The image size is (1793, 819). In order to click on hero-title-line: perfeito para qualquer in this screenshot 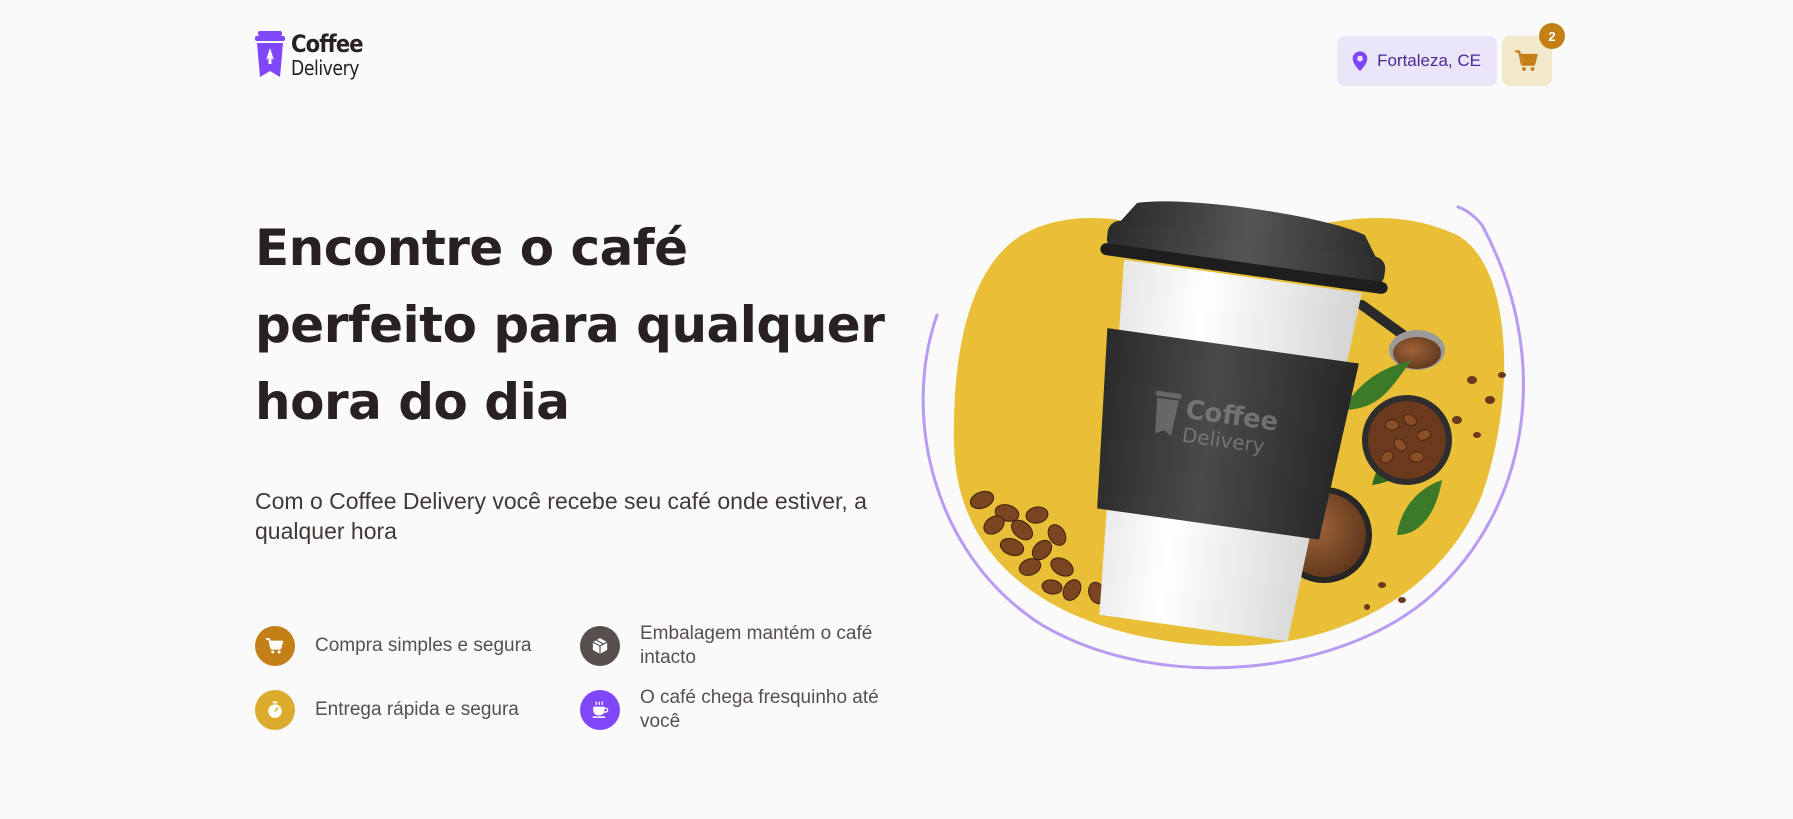, I will do `click(570, 325)`.